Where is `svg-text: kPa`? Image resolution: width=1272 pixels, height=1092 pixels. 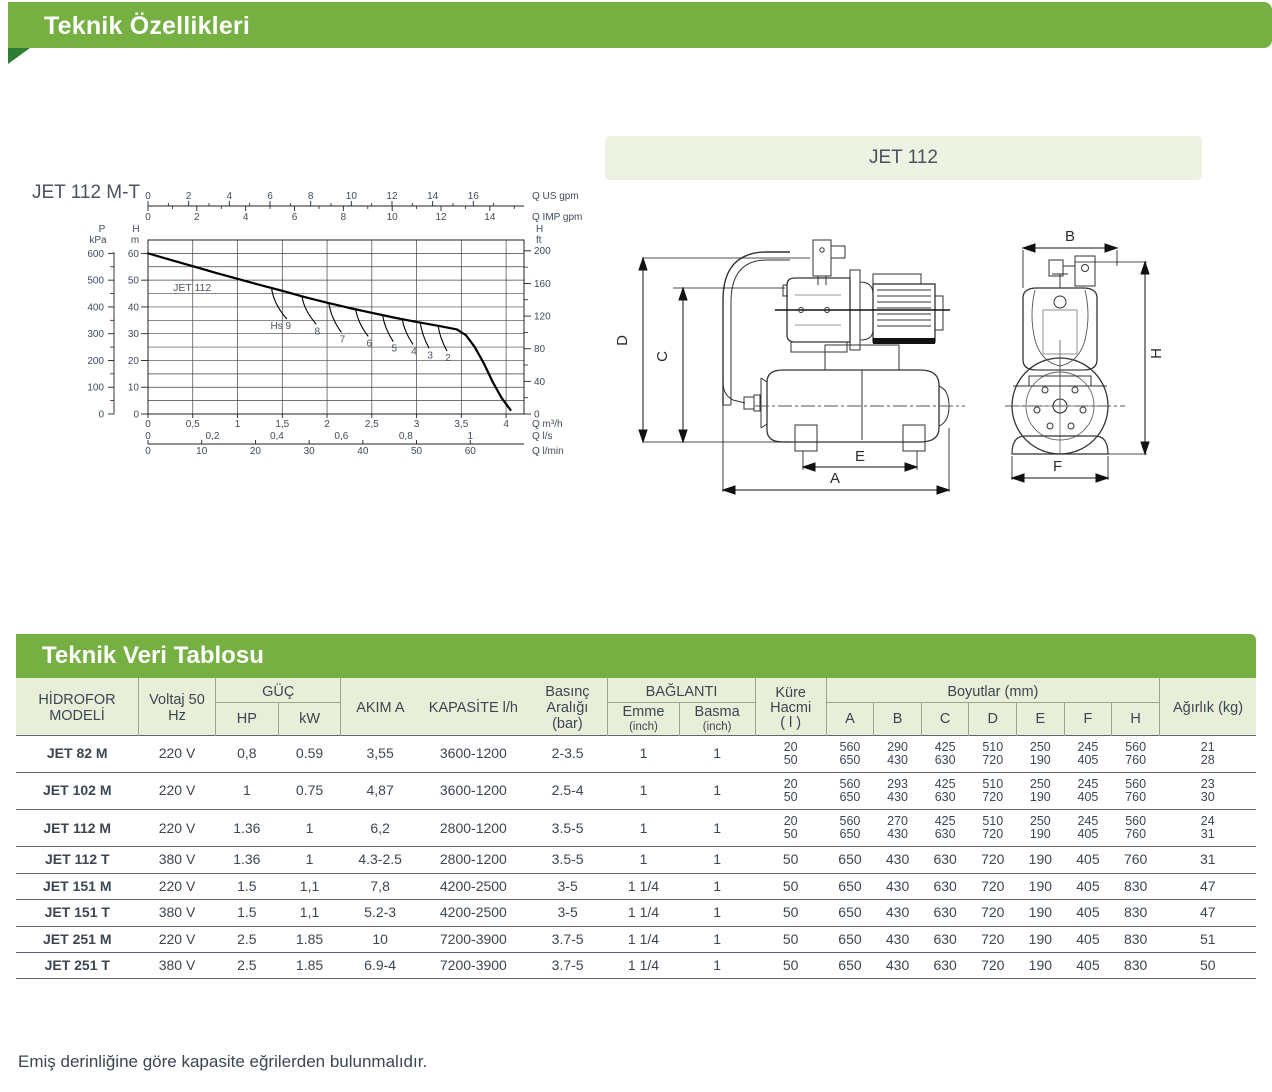
svg-text: kPa is located at coordinates (98, 240).